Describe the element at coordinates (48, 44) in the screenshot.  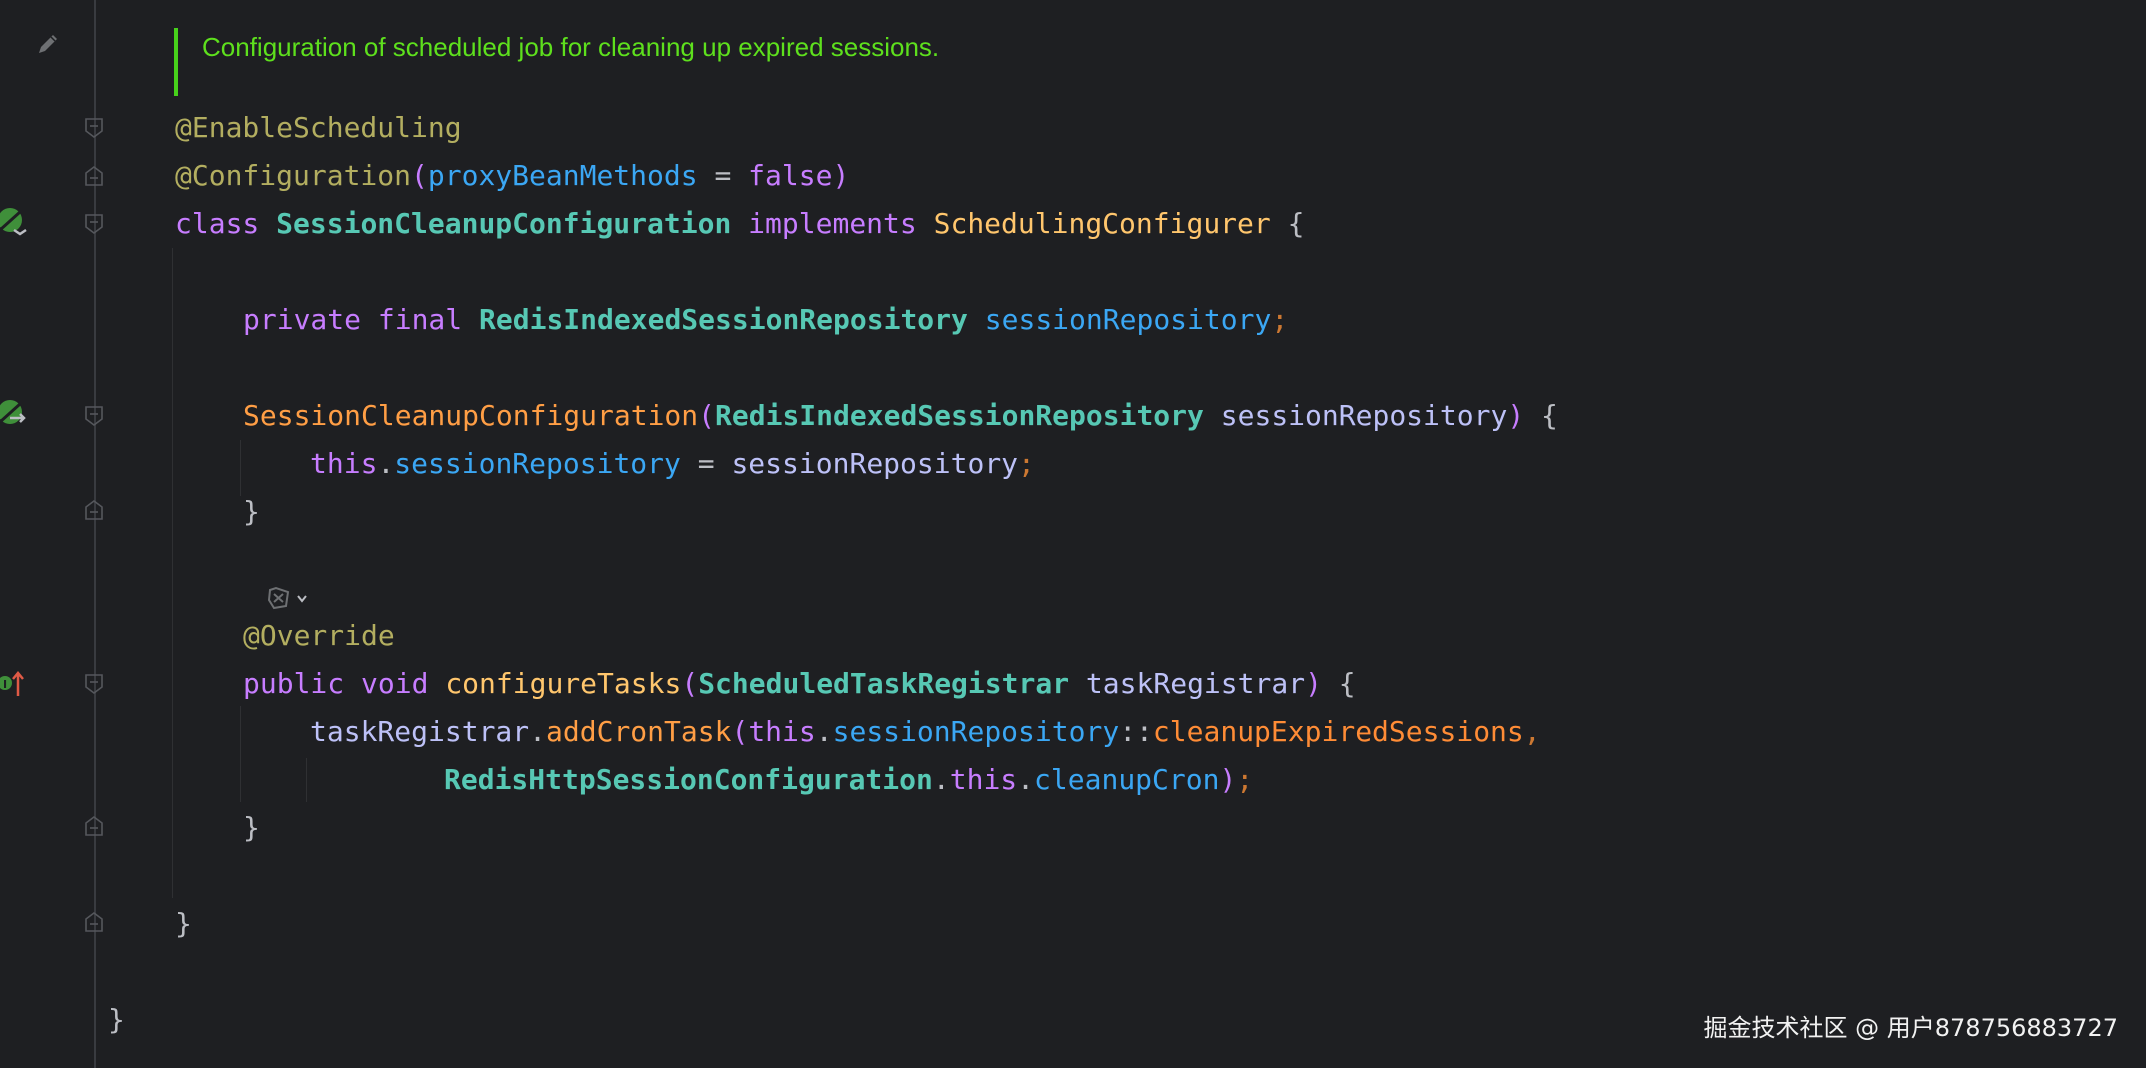
I see `pencil-icon` at that location.